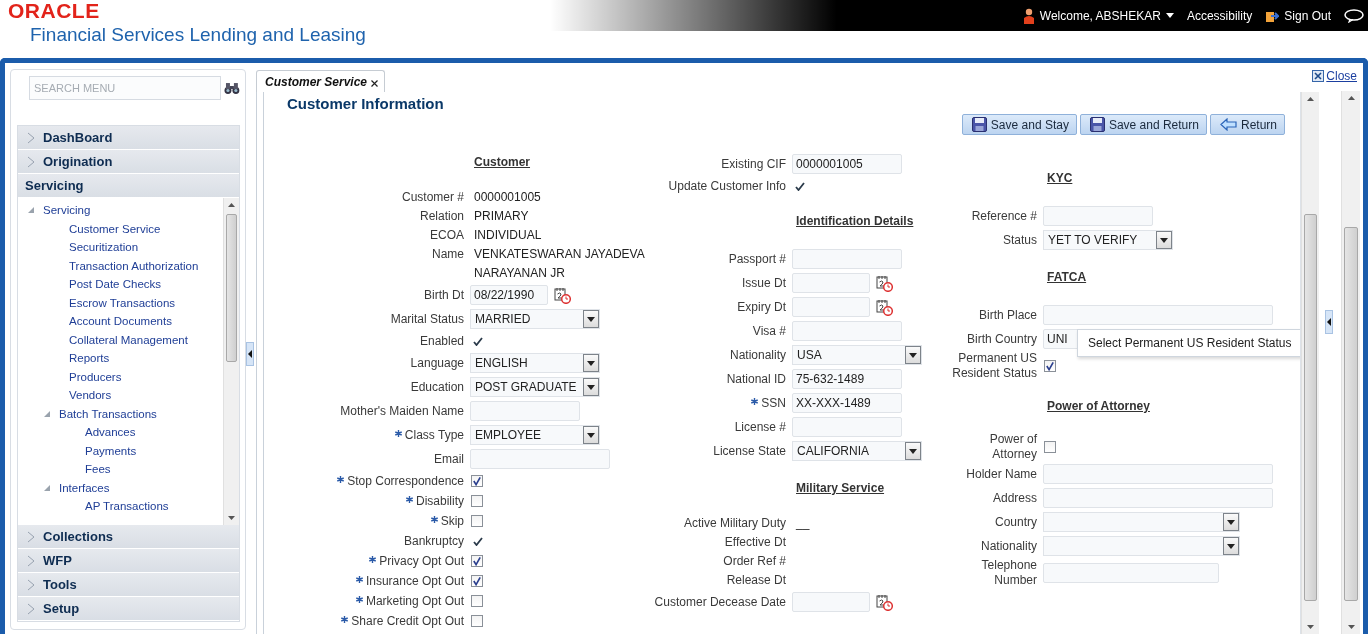  I want to click on tree-item: Post Date Checks, so click(115, 284).